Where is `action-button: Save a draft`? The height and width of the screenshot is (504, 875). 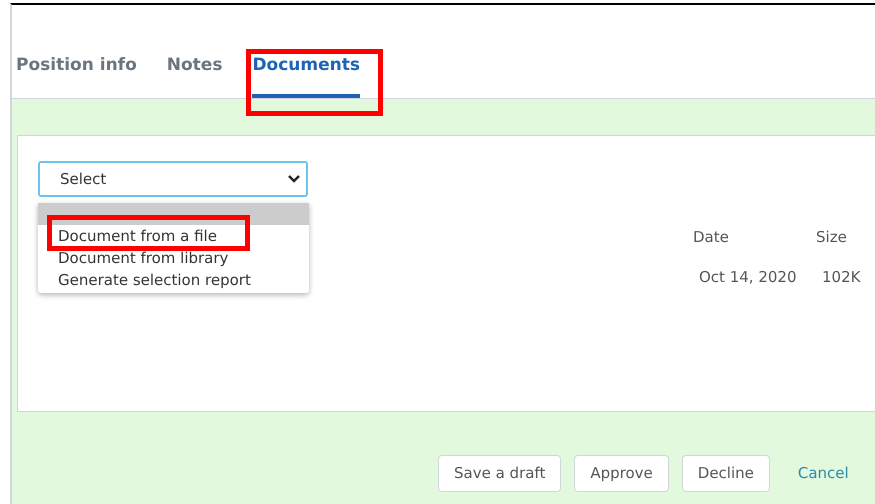
action-button: Save a draft is located at coordinates (500, 473).